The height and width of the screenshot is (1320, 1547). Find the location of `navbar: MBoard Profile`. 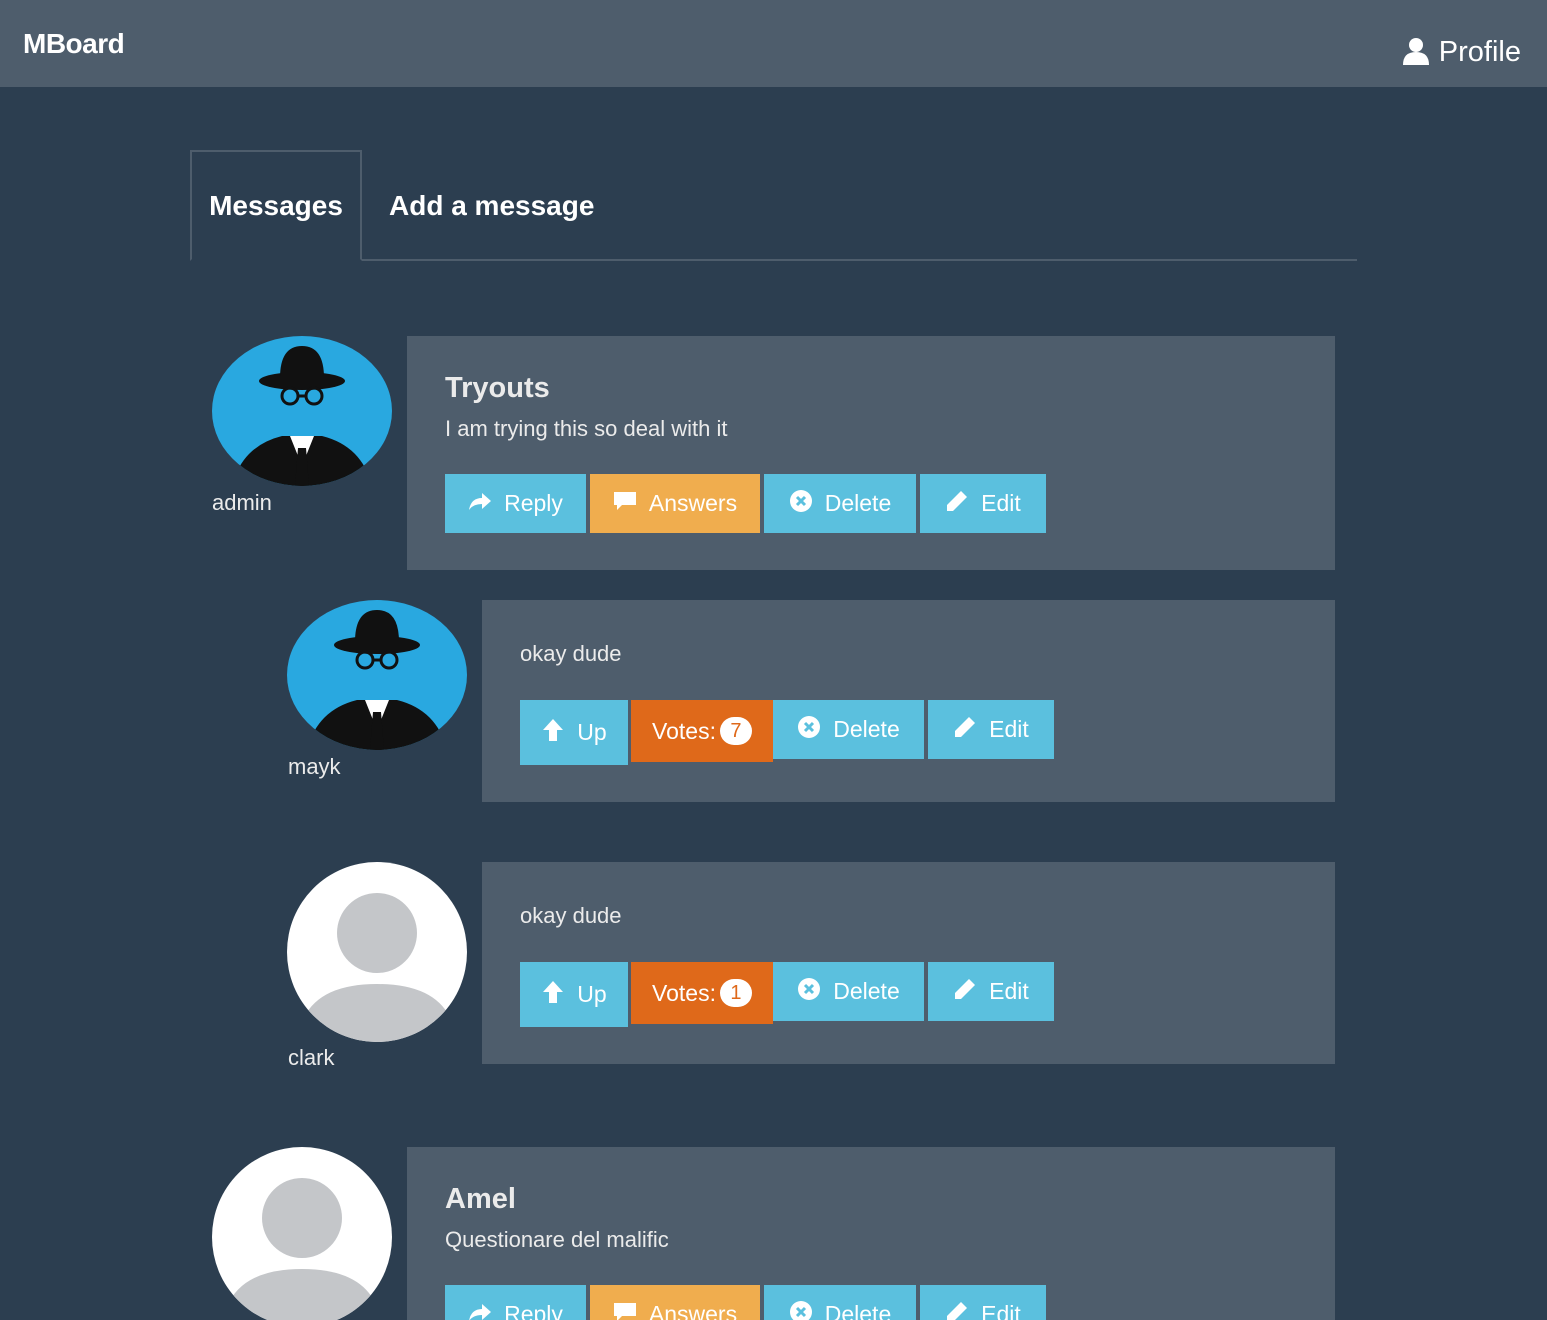

navbar: MBoard Profile is located at coordinates (773, 43).